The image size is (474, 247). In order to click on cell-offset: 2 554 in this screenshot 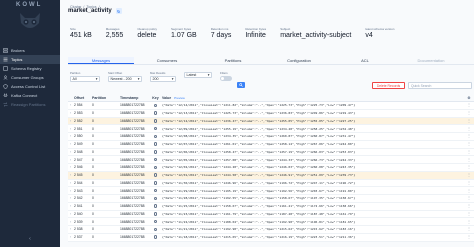, I will do `click(78, 105)`.